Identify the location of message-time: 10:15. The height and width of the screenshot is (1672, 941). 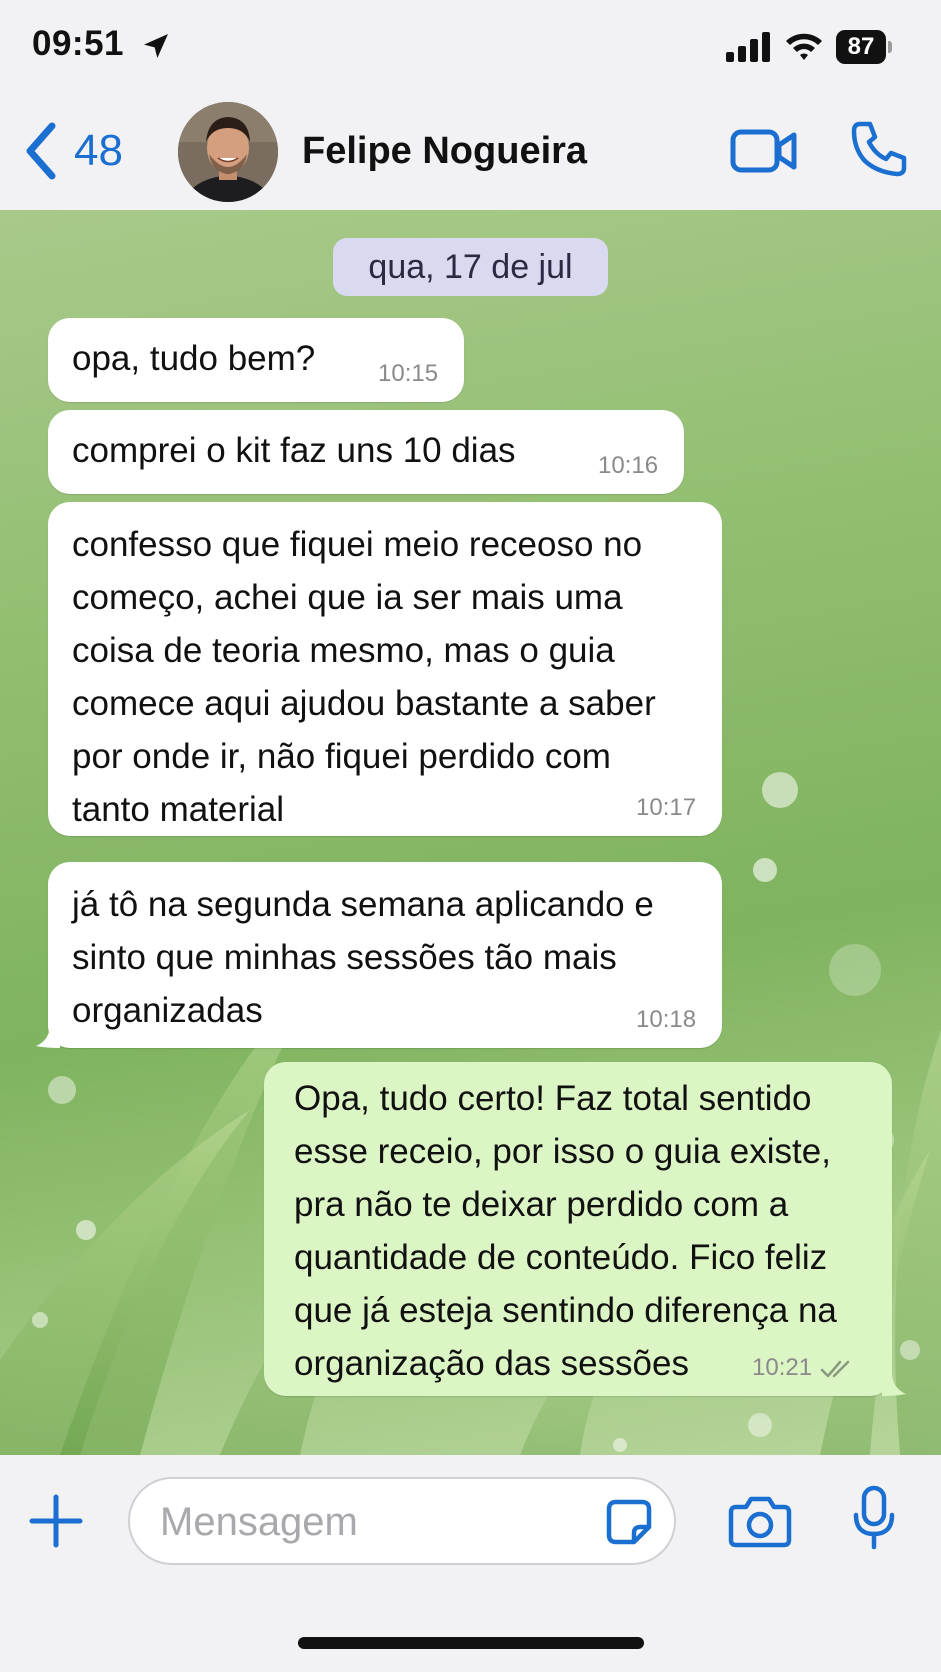
(408, 373).